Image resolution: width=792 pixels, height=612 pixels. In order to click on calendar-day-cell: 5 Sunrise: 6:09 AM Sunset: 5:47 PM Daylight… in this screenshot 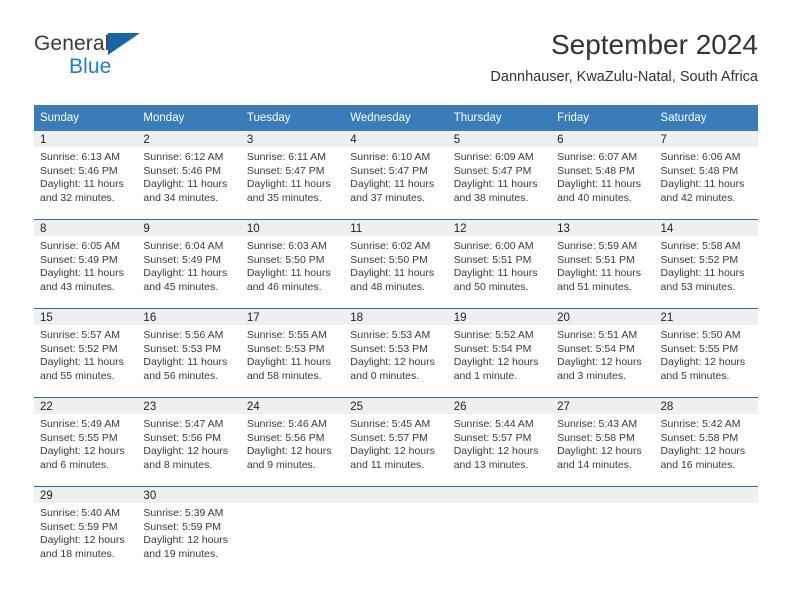, I will do `click(499, 175)`.